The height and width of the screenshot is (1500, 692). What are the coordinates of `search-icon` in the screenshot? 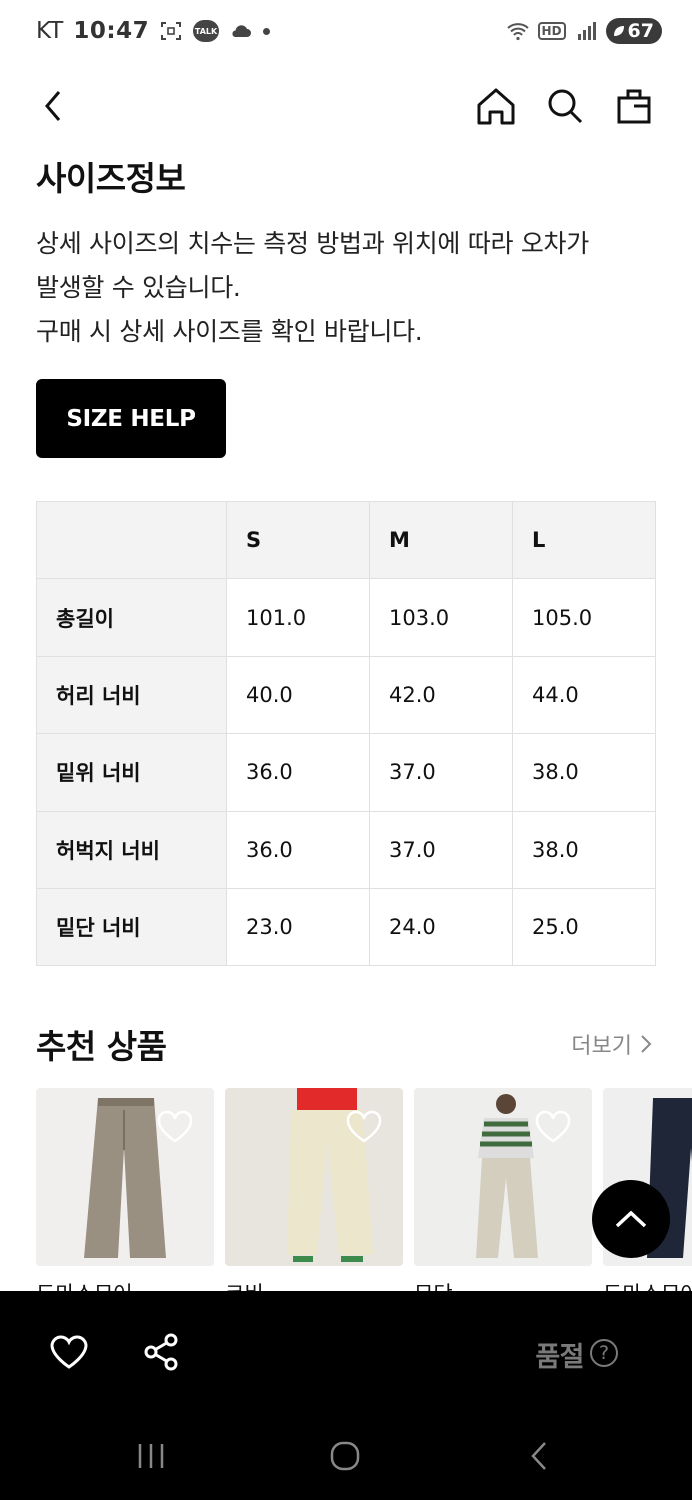 It's located at (565, 106).